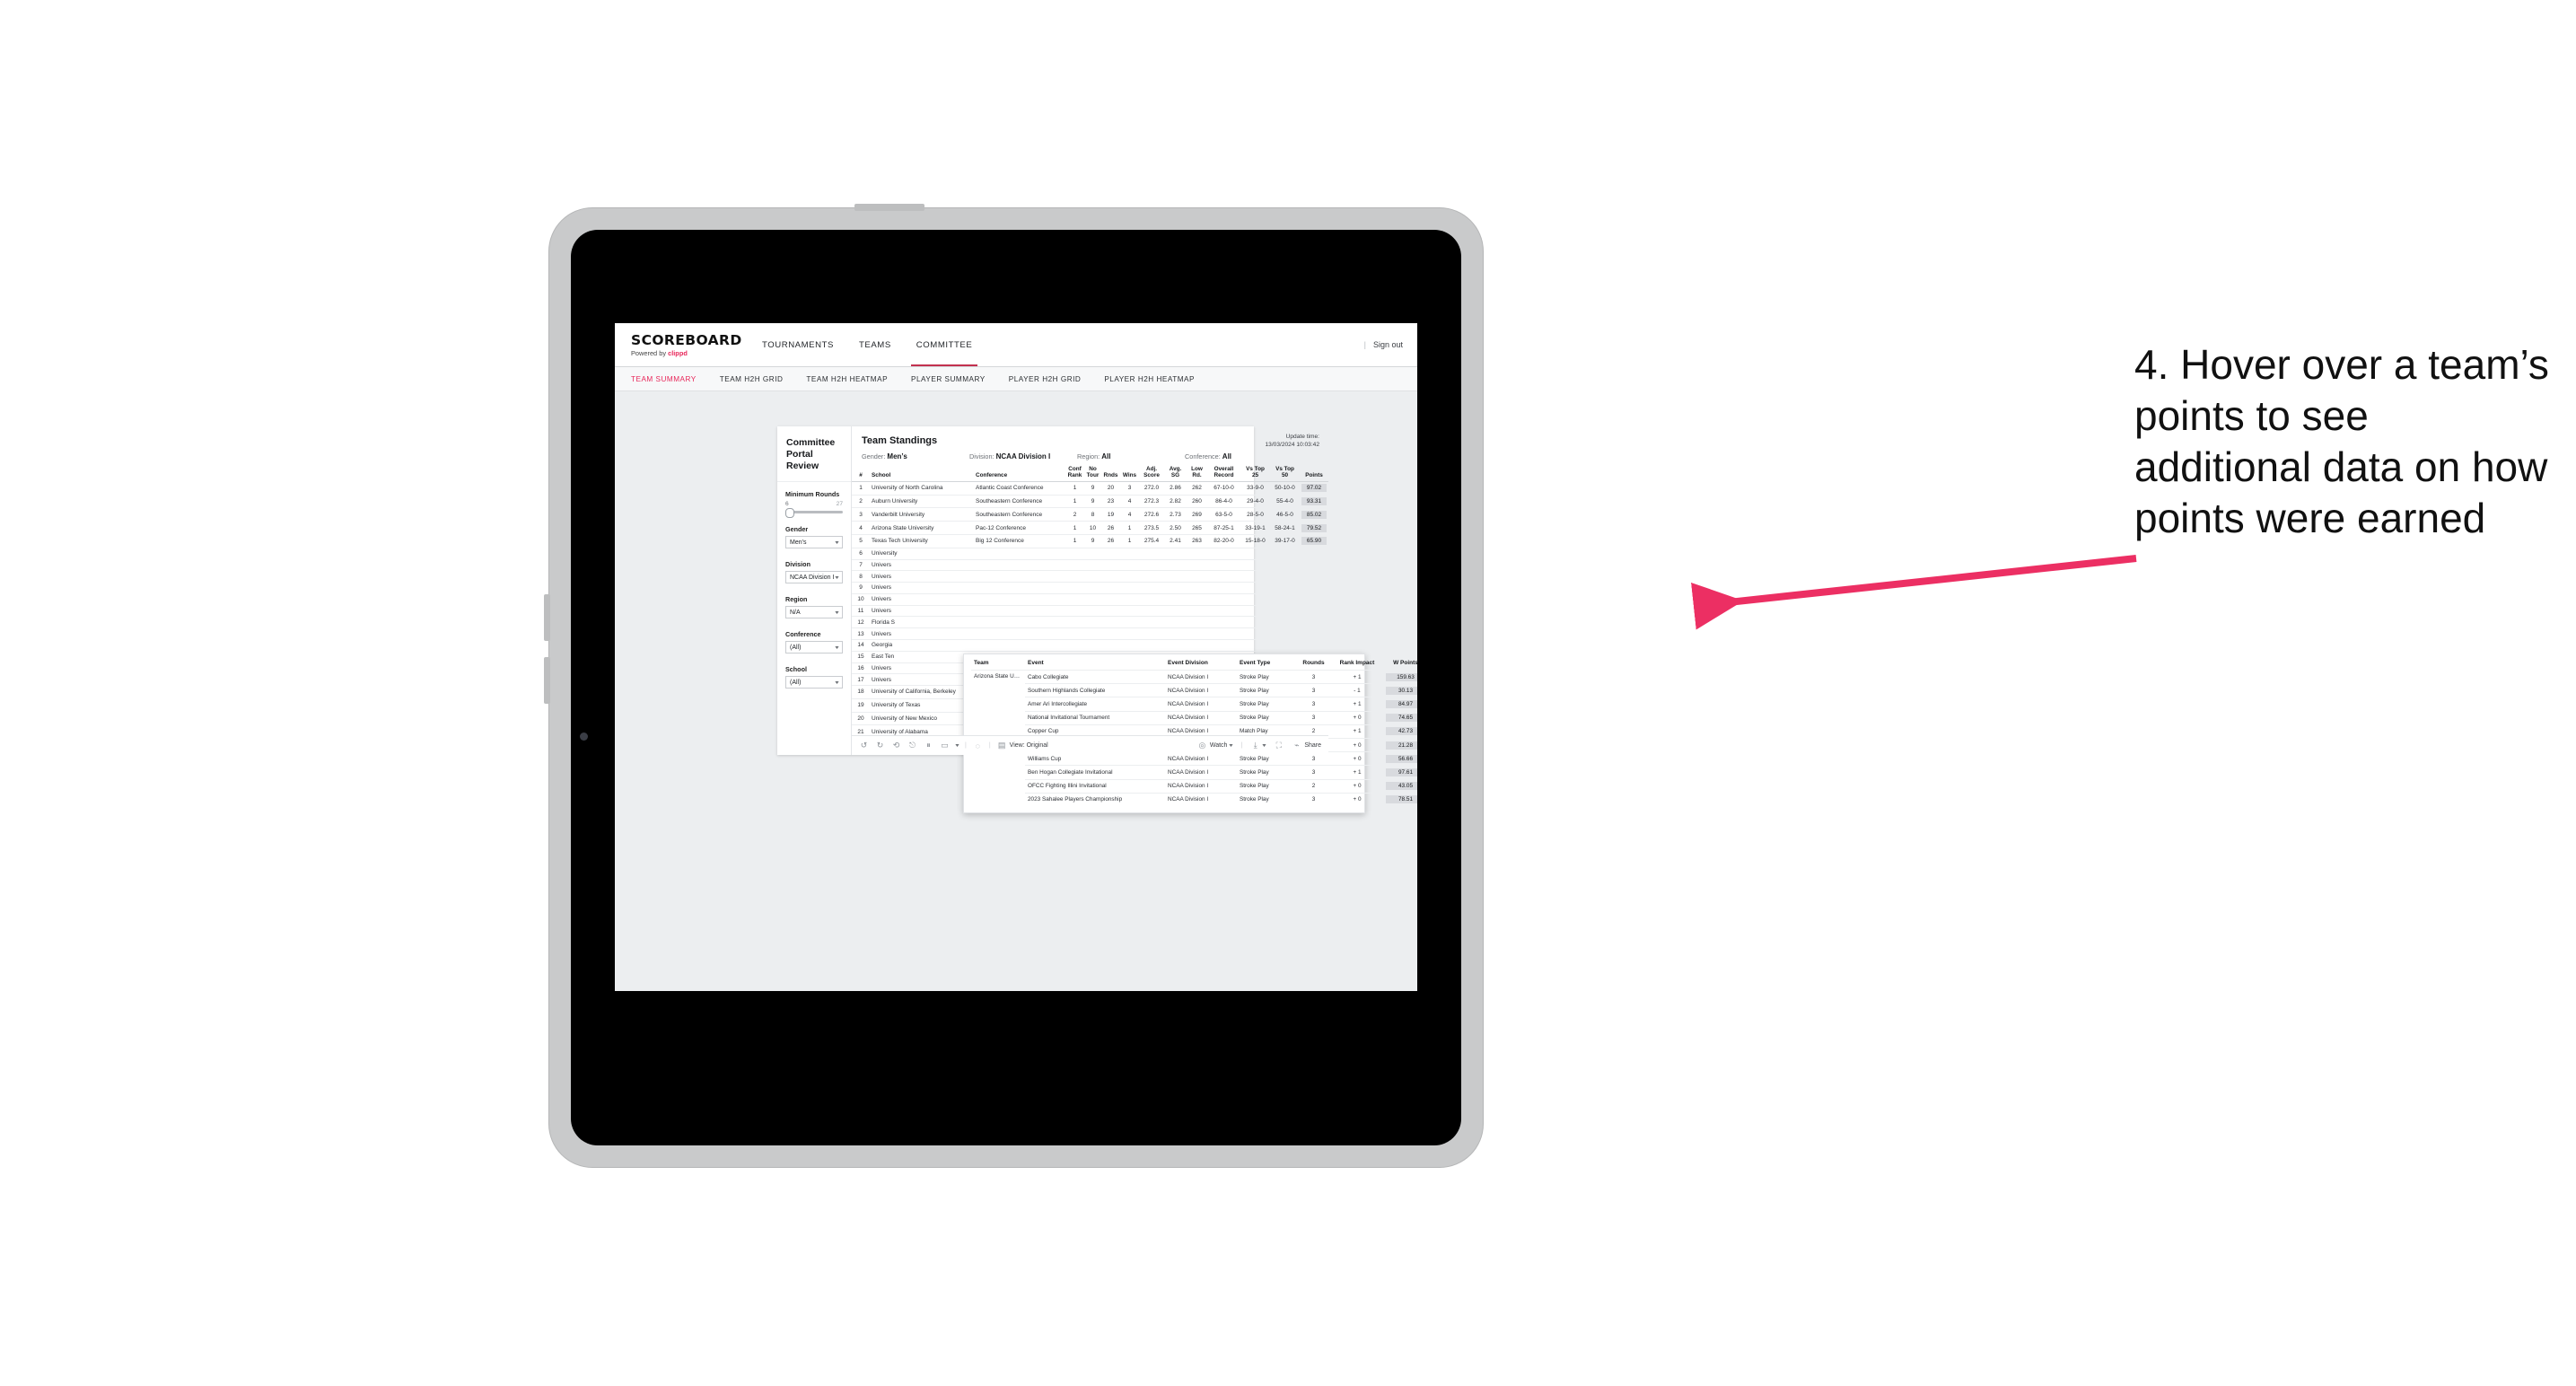 Image resolution: width=2576 pixels, height=1386 pixels. Describe the element at coordinates (1388, 344) in the screenshot. I see `sign-out-link: Sign out` at that location.